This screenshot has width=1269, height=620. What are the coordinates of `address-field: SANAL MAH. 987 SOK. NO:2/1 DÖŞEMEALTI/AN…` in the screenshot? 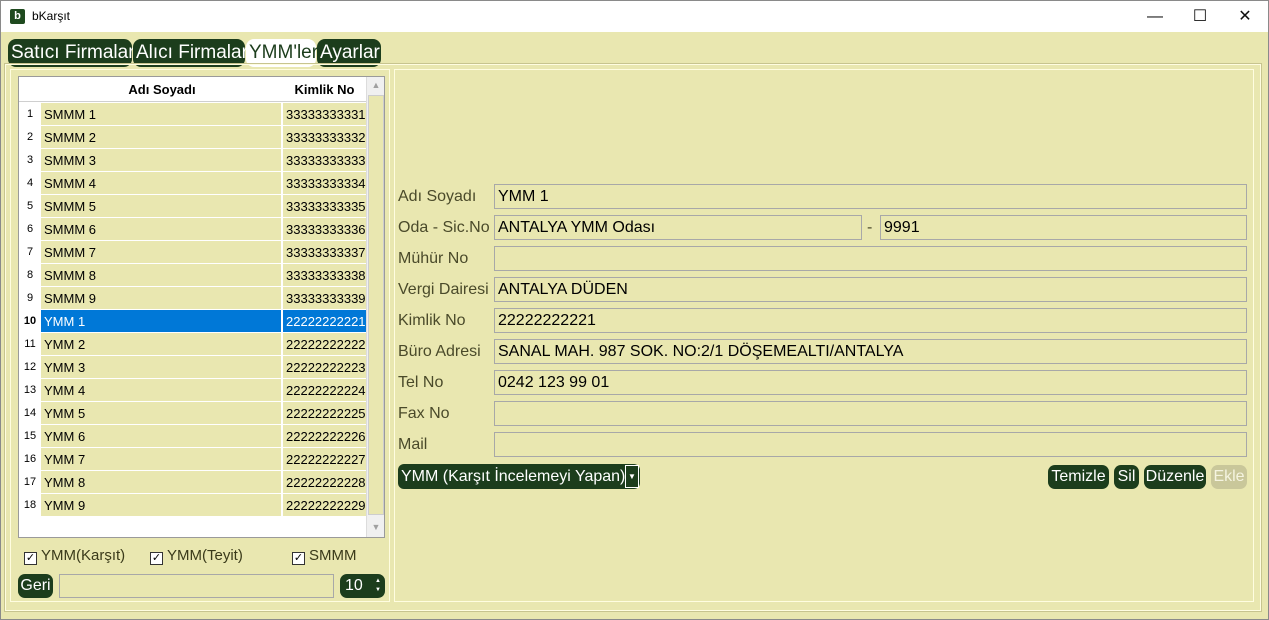 It's located at (870, 351).